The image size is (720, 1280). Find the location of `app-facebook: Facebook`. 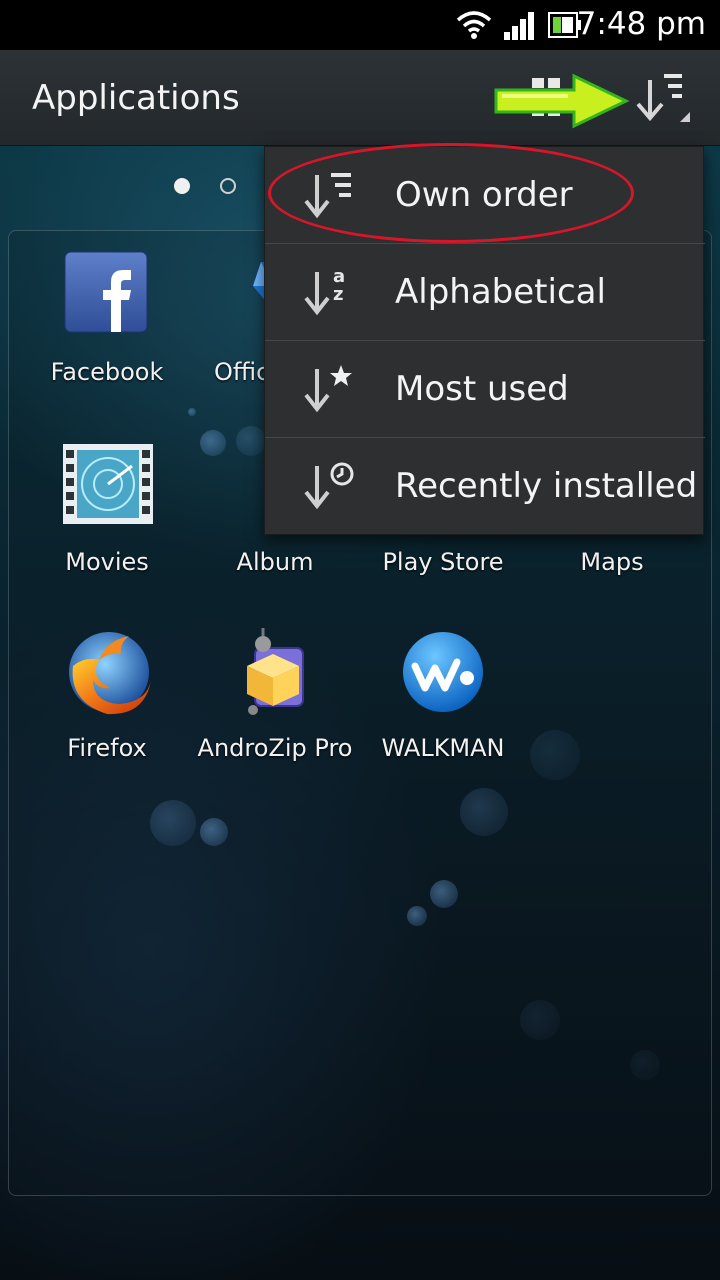

app-facebook: Facebook is located at coordinates (107, 318).